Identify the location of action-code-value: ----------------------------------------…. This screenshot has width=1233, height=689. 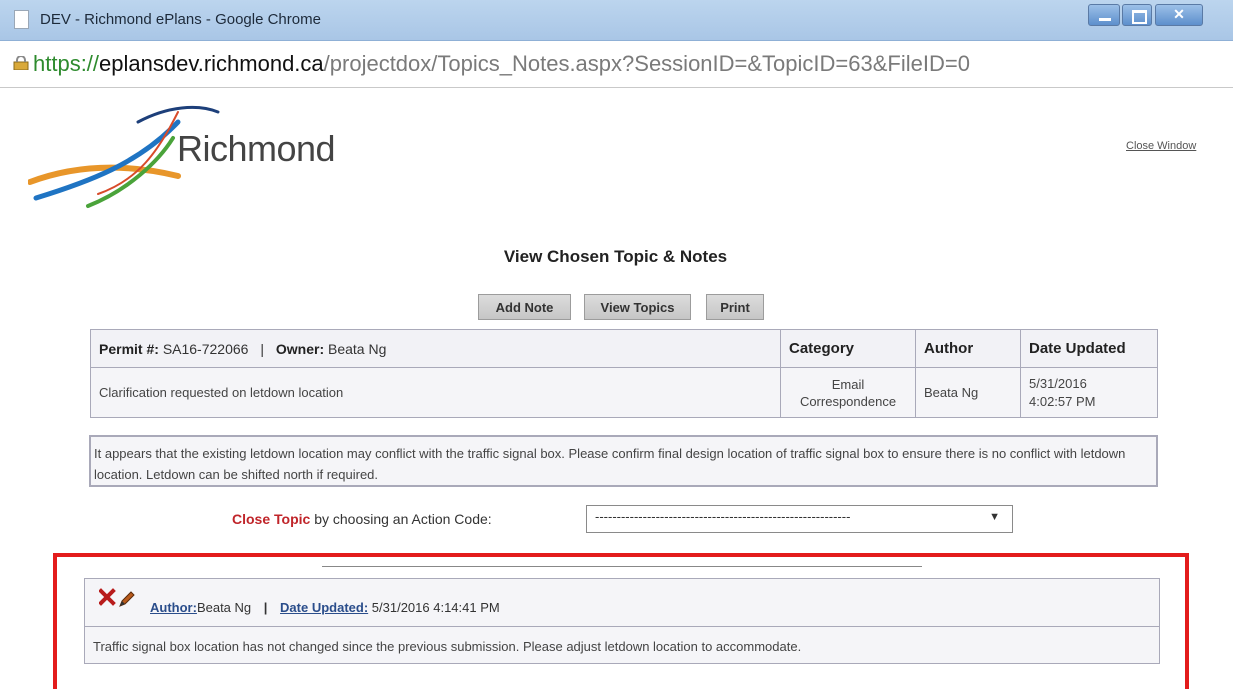
(723, 516).